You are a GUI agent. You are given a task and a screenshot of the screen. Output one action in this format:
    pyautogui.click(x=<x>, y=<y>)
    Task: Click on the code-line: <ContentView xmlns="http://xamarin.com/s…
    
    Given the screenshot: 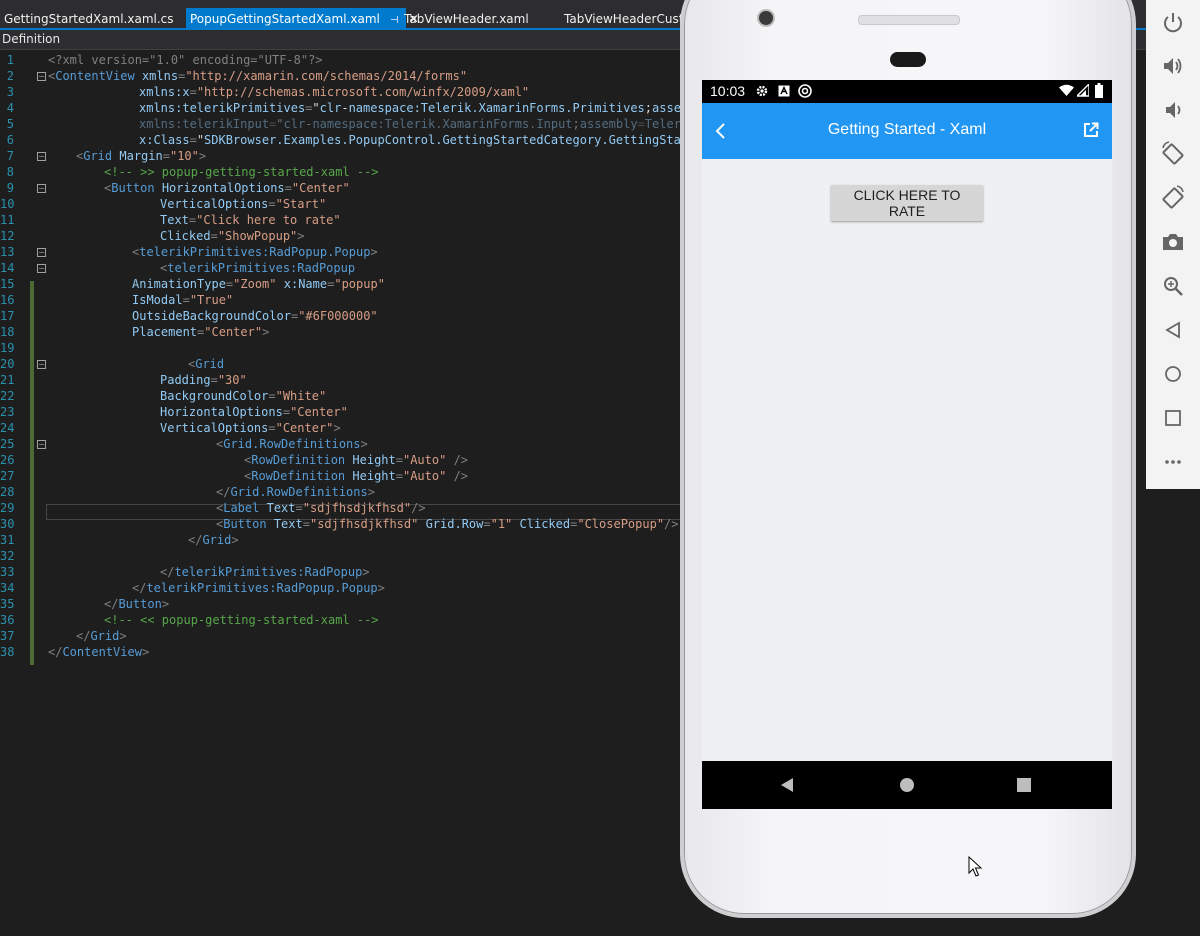 What is the action you would take?
    pyautogui.click(x=257, y=76)
    